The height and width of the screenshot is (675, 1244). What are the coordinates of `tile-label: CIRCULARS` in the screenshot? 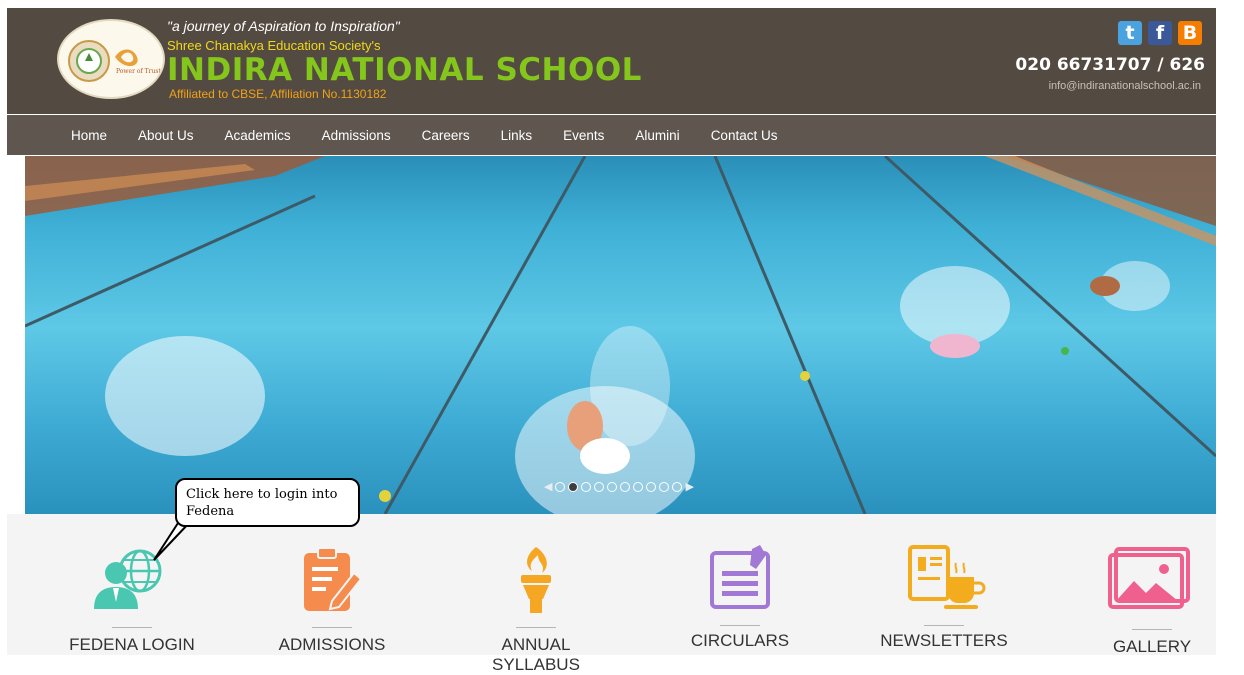 It's located at (740, 640).